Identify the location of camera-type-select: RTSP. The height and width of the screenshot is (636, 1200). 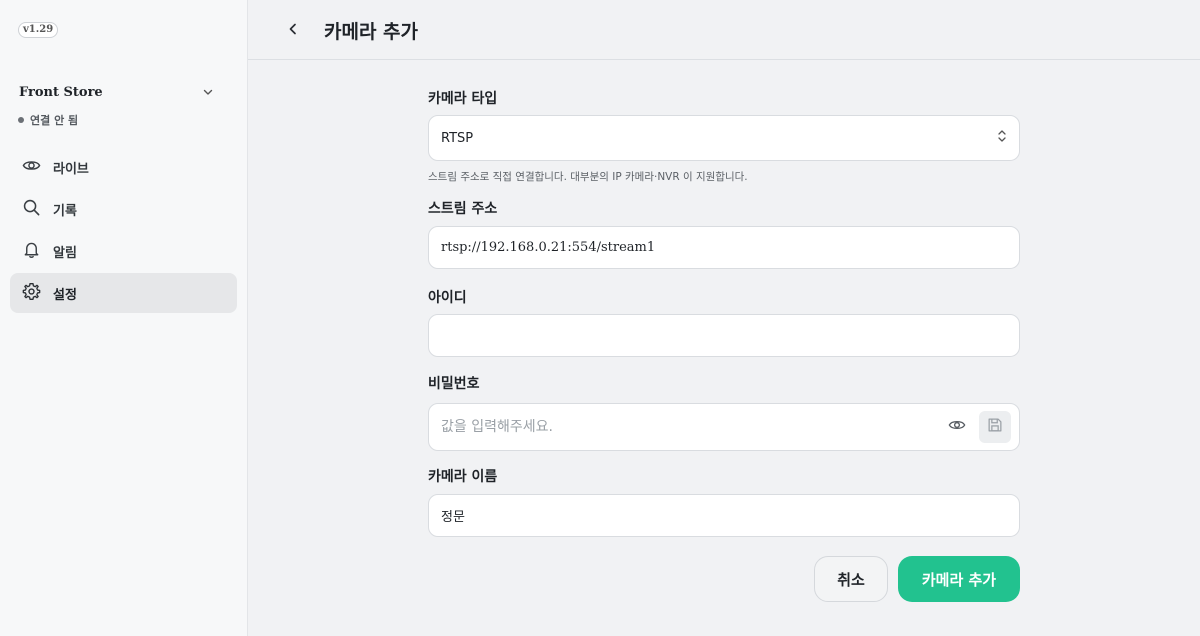
(724, 138).